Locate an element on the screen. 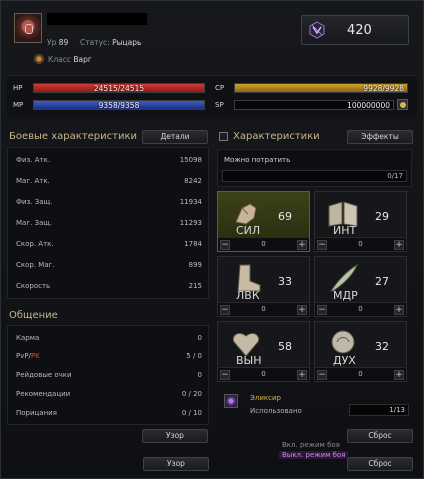 This screenshot has width=424, height=479. attribute-cell: ИНТ 29 − 0 + is located at coordinates (360, 221).